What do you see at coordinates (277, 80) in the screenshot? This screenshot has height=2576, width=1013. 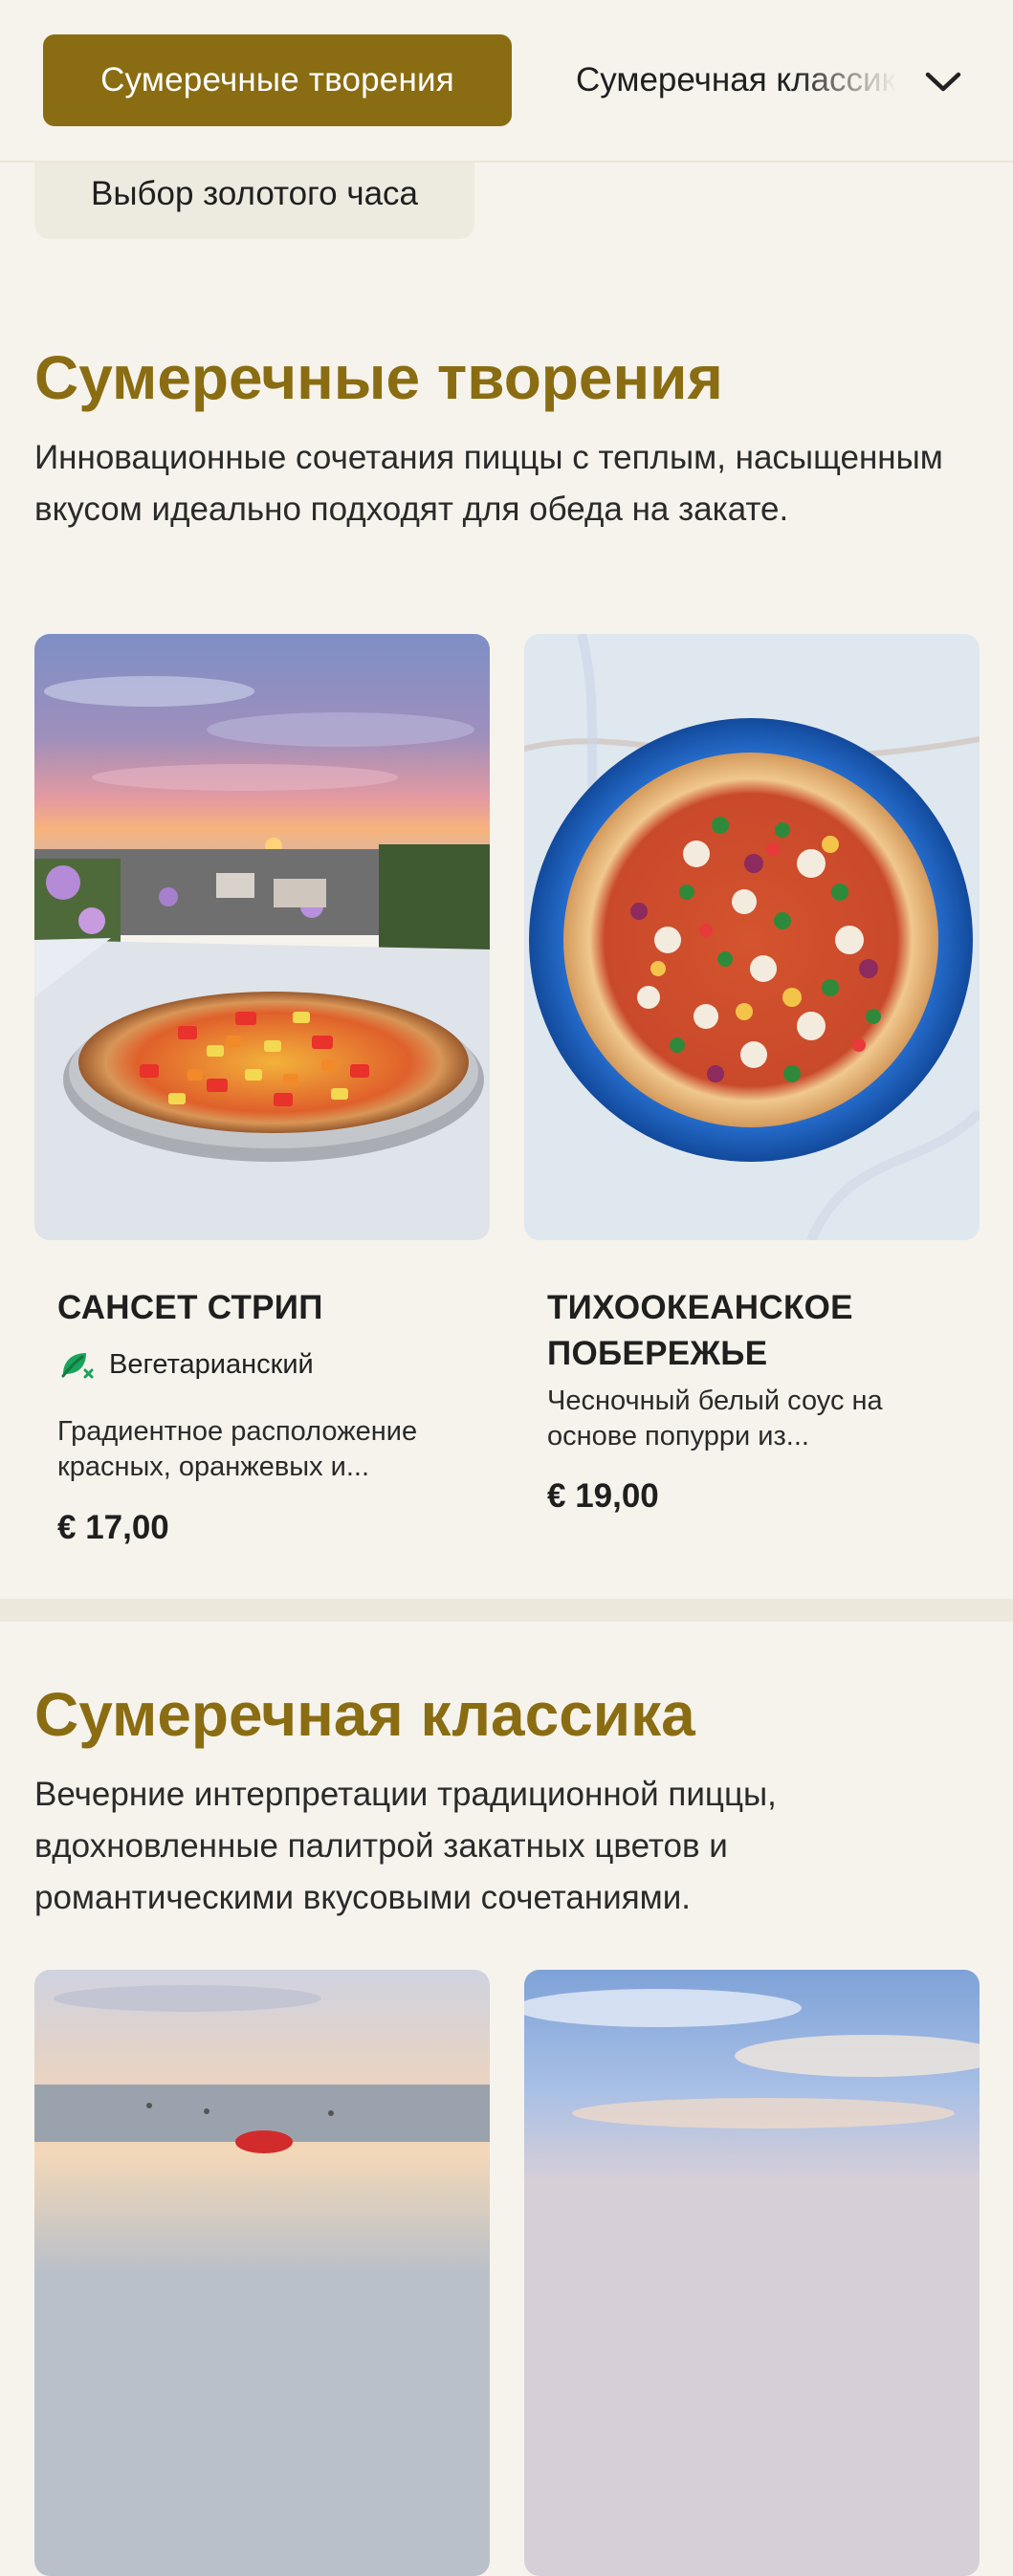 I see `nav-tab-twilight-creations: Сумеречные творения` at bounding box center [277, 80].